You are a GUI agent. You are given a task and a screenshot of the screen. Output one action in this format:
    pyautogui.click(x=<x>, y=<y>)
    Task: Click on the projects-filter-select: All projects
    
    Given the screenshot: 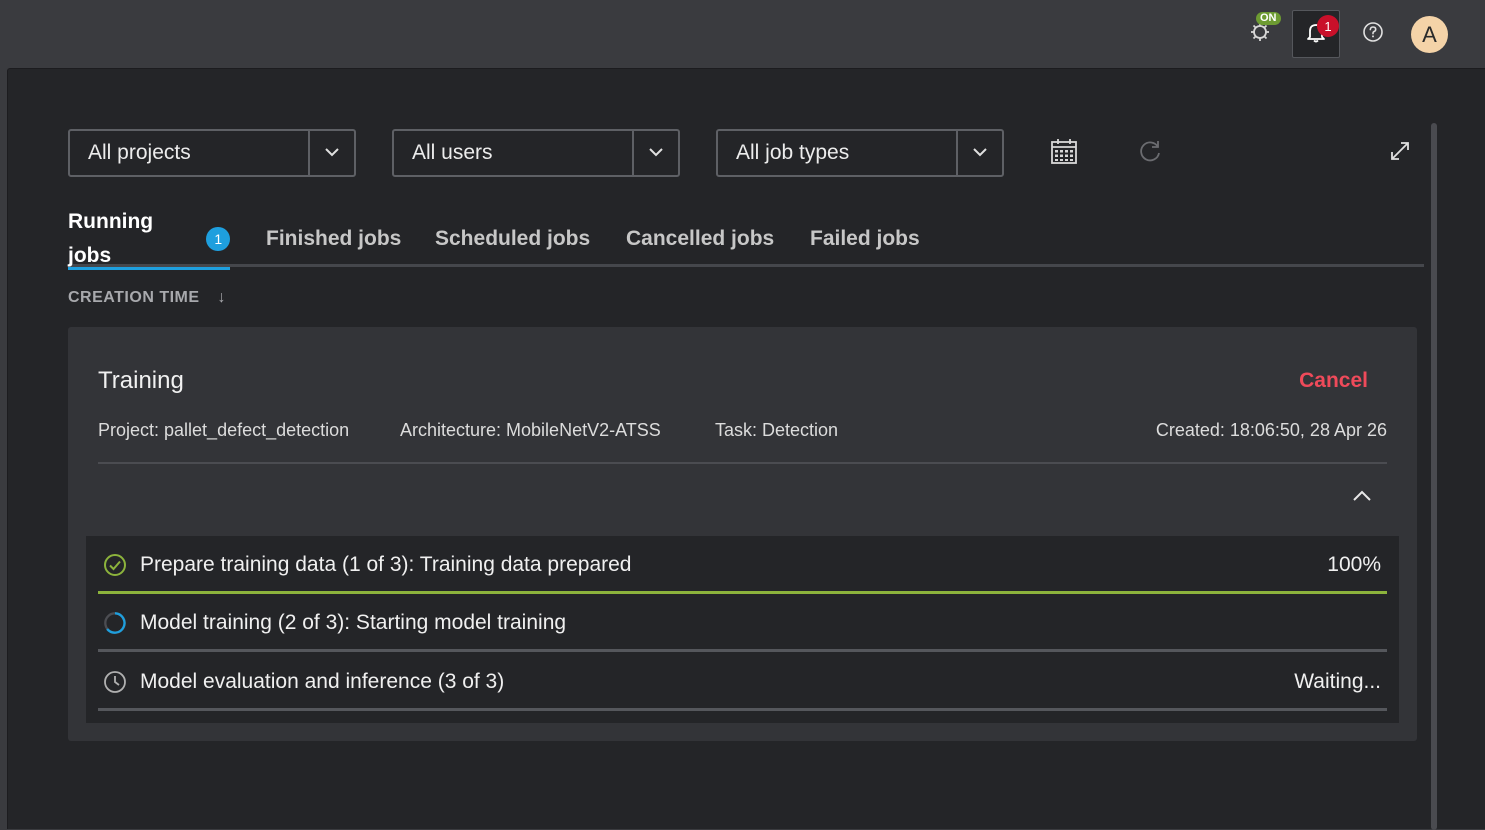 What is the action you would take?
    pyautogui.click(x=212, y=153)
    